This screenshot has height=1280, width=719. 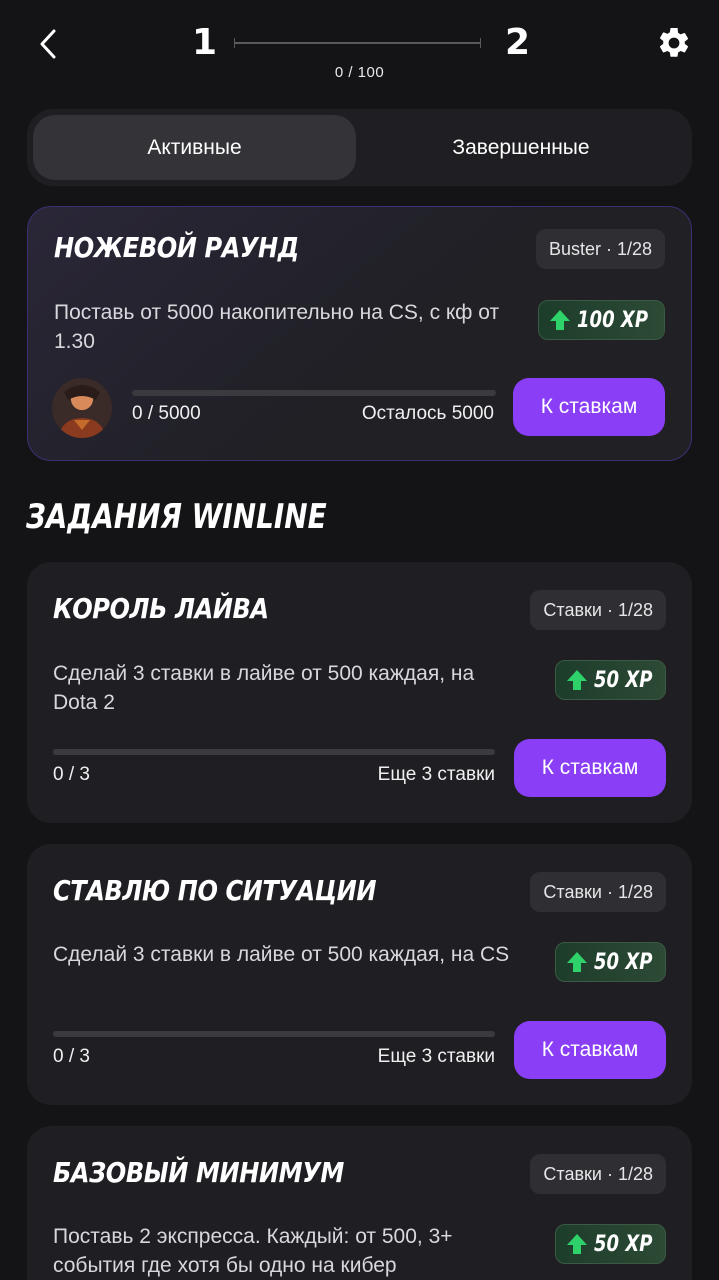 What do you see at coordinates (82, 411) in the screenshot?
I see `avatar-image` at bounding box center [82, 411].